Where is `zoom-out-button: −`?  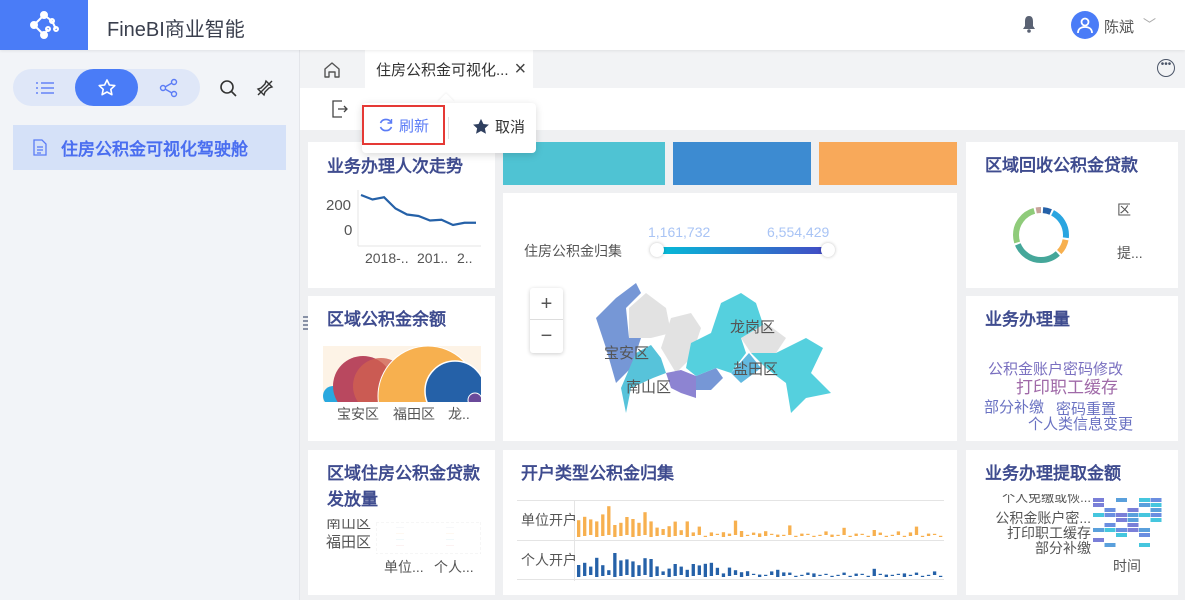 zoom-out-button: − is located at coordinates (546, 336).